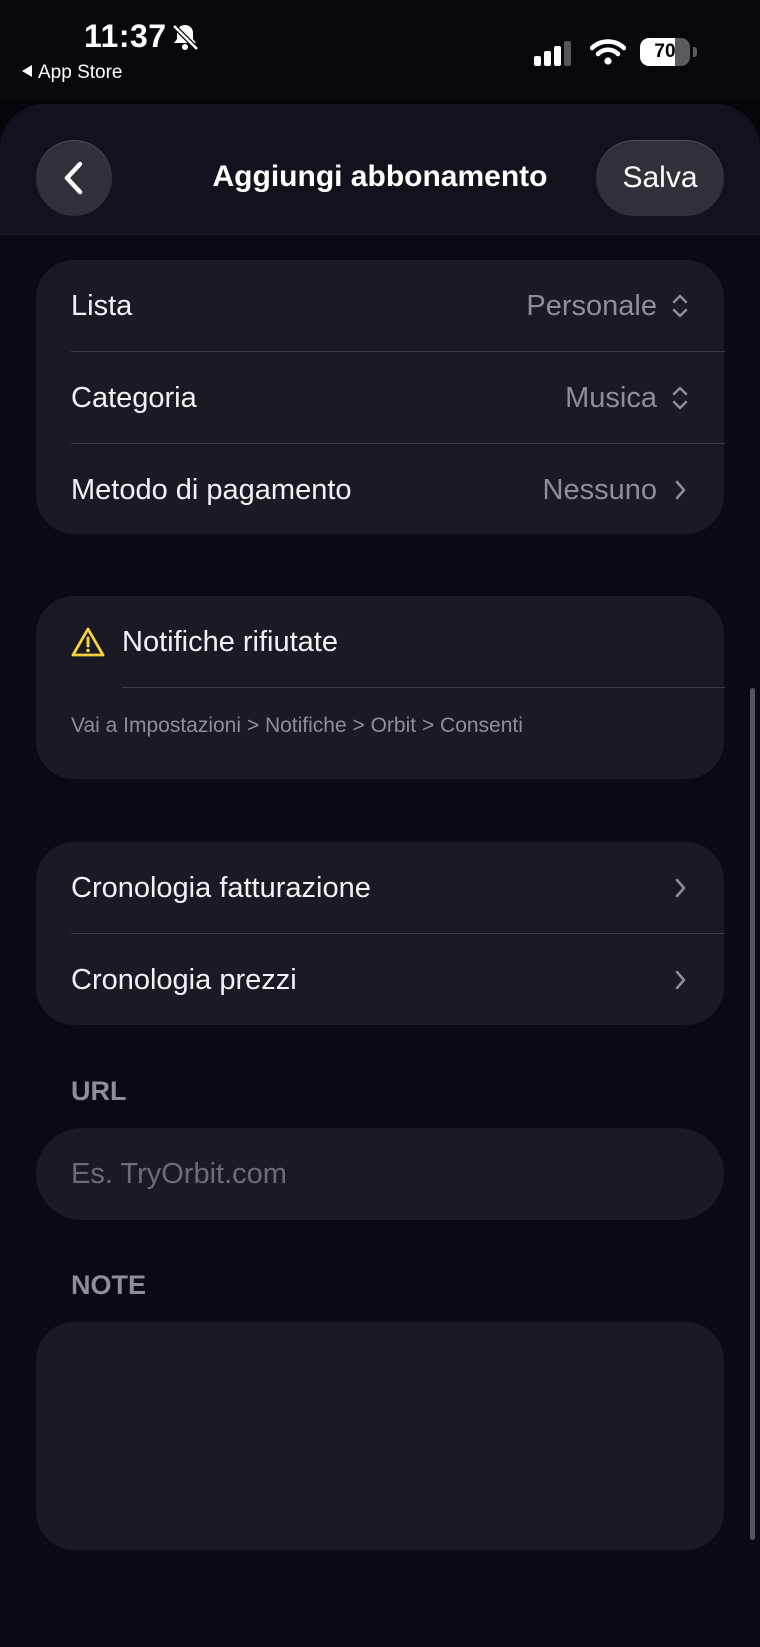  I want to click on status-time: 11:37, so click(125, 36).